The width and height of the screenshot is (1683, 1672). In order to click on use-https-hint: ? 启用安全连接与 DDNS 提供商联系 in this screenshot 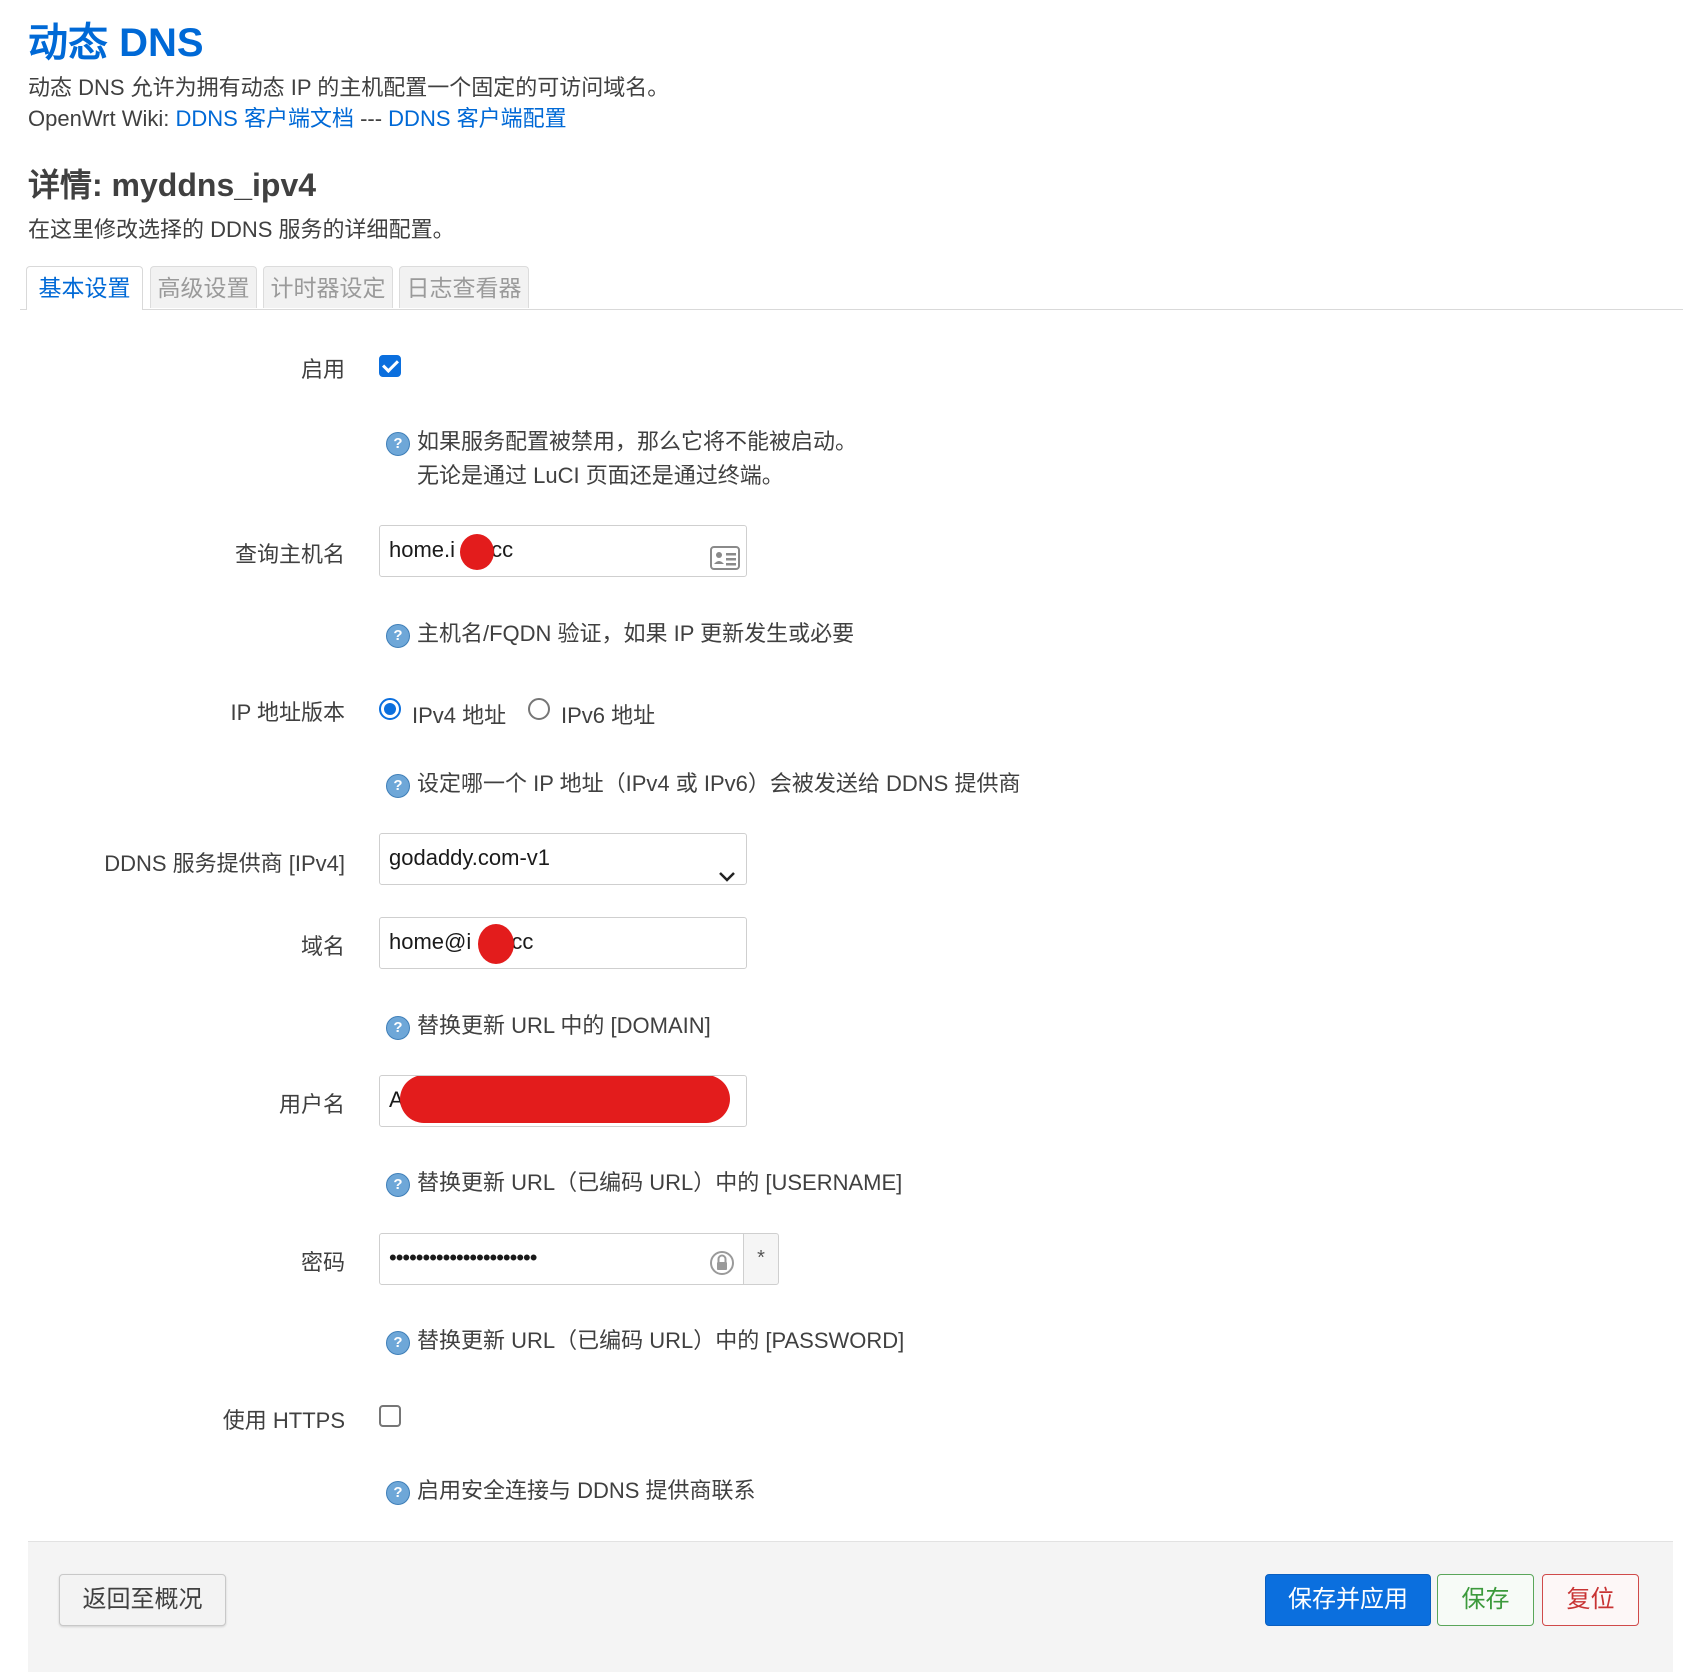, I will do `click(571, 1491)`.